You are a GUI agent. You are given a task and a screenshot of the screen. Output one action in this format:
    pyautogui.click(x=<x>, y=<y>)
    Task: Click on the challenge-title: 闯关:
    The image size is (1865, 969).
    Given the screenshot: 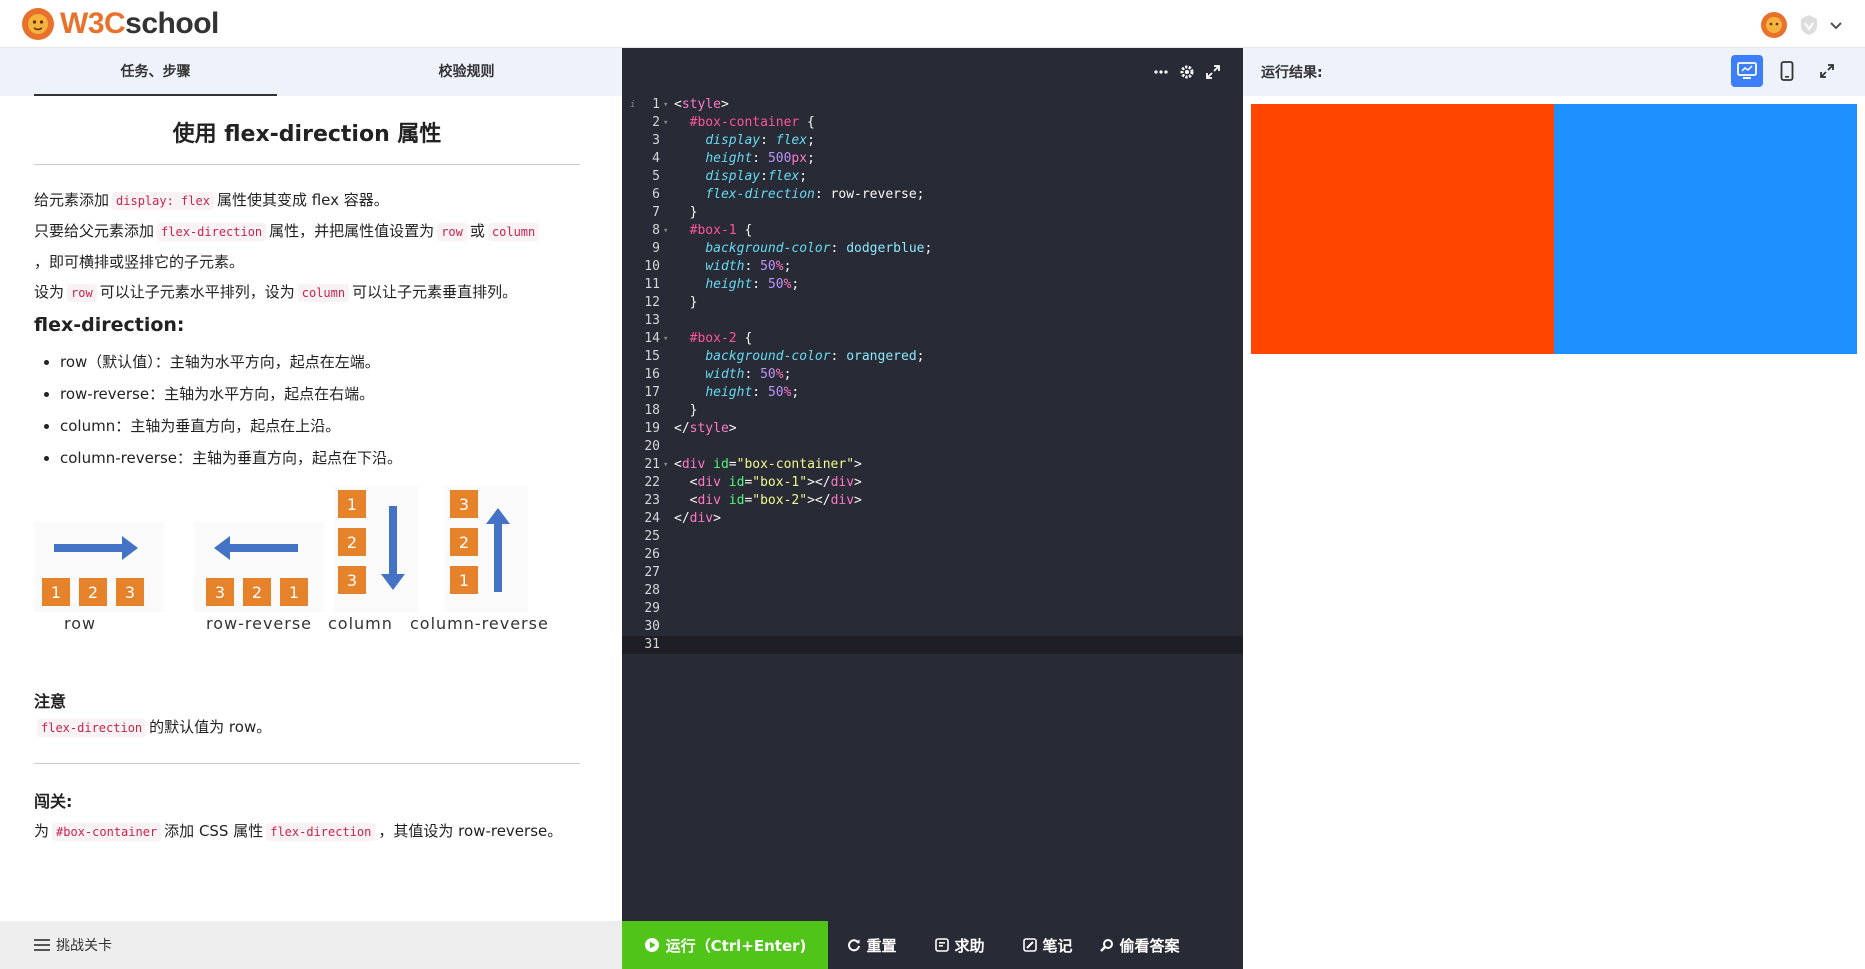 What is the action you would take?
    pyautogui.click(x=53, y=801)
    